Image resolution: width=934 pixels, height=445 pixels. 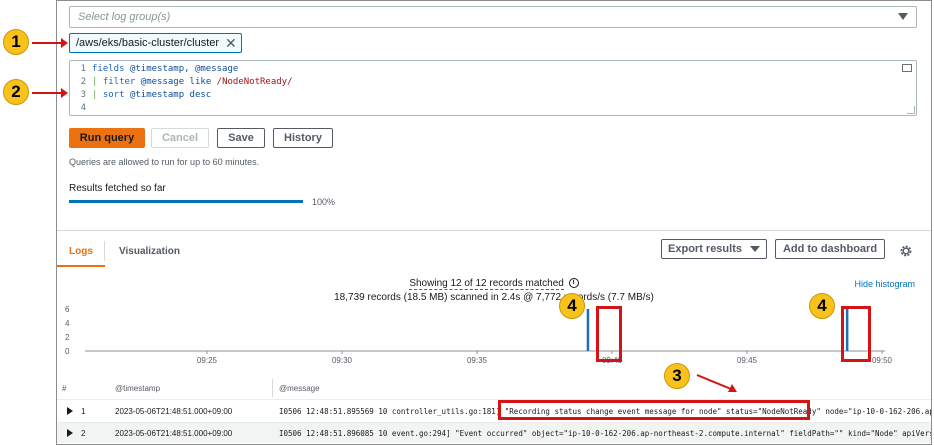 I want to click on y-tick-label: 6, so click(x=67, y=309).